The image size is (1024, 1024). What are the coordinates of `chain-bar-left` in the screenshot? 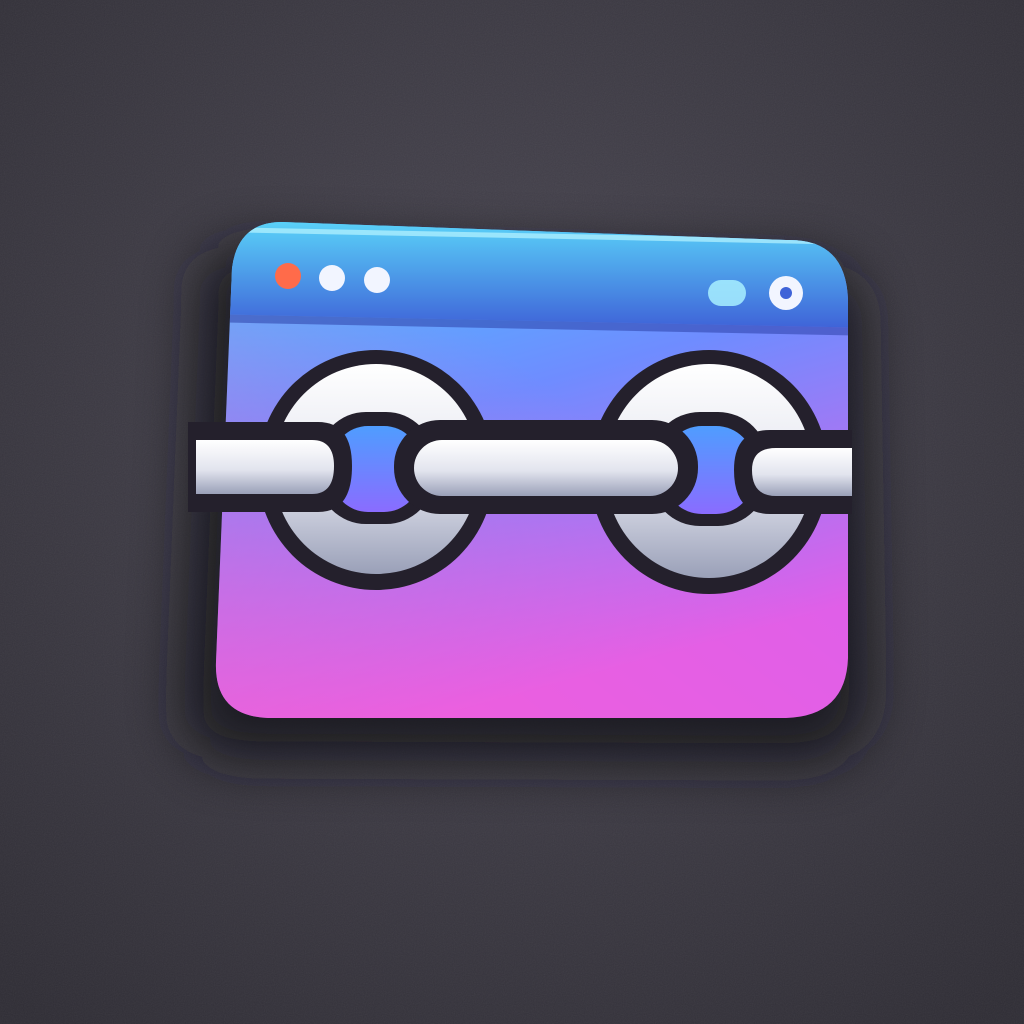 It's located at (270, 467).